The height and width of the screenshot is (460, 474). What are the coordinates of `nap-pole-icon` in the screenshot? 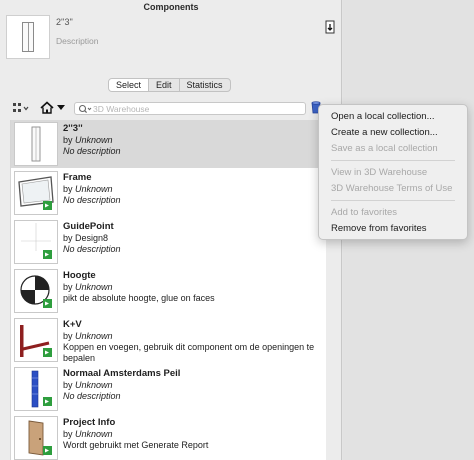 It's located at (41, 389).